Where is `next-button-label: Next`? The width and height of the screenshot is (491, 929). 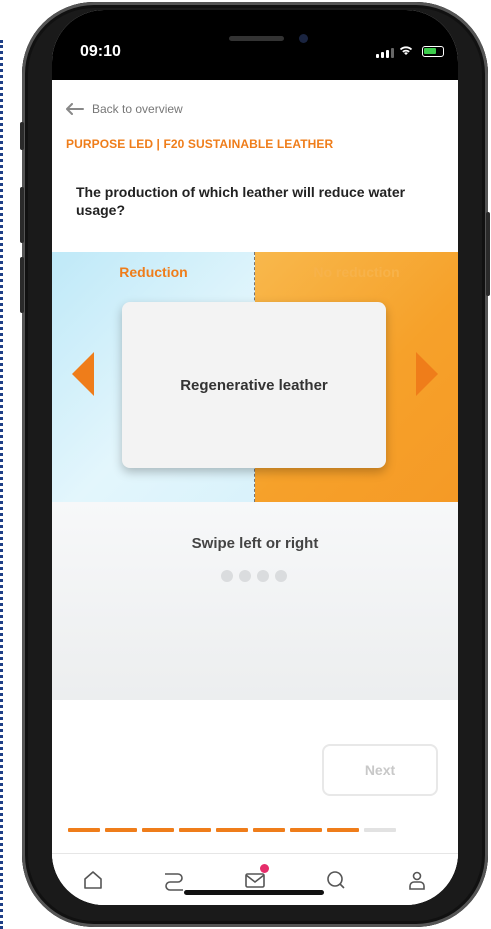 next-button-label: Next is located at coordinates (380, 770).